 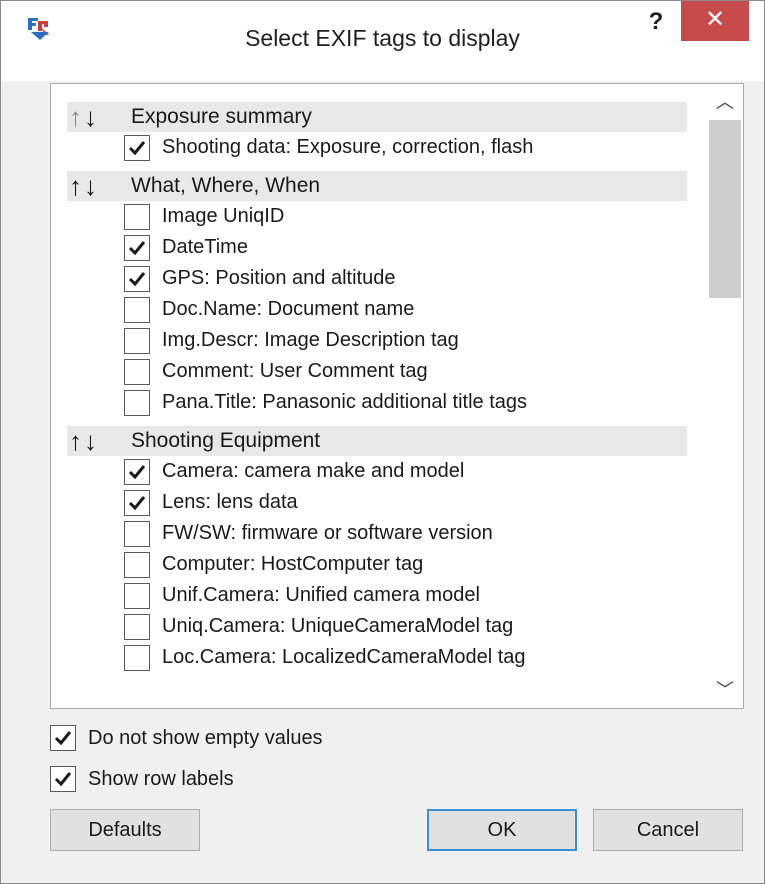 I want to click on group-title: What, Where, When, so click(x=226, y=185).